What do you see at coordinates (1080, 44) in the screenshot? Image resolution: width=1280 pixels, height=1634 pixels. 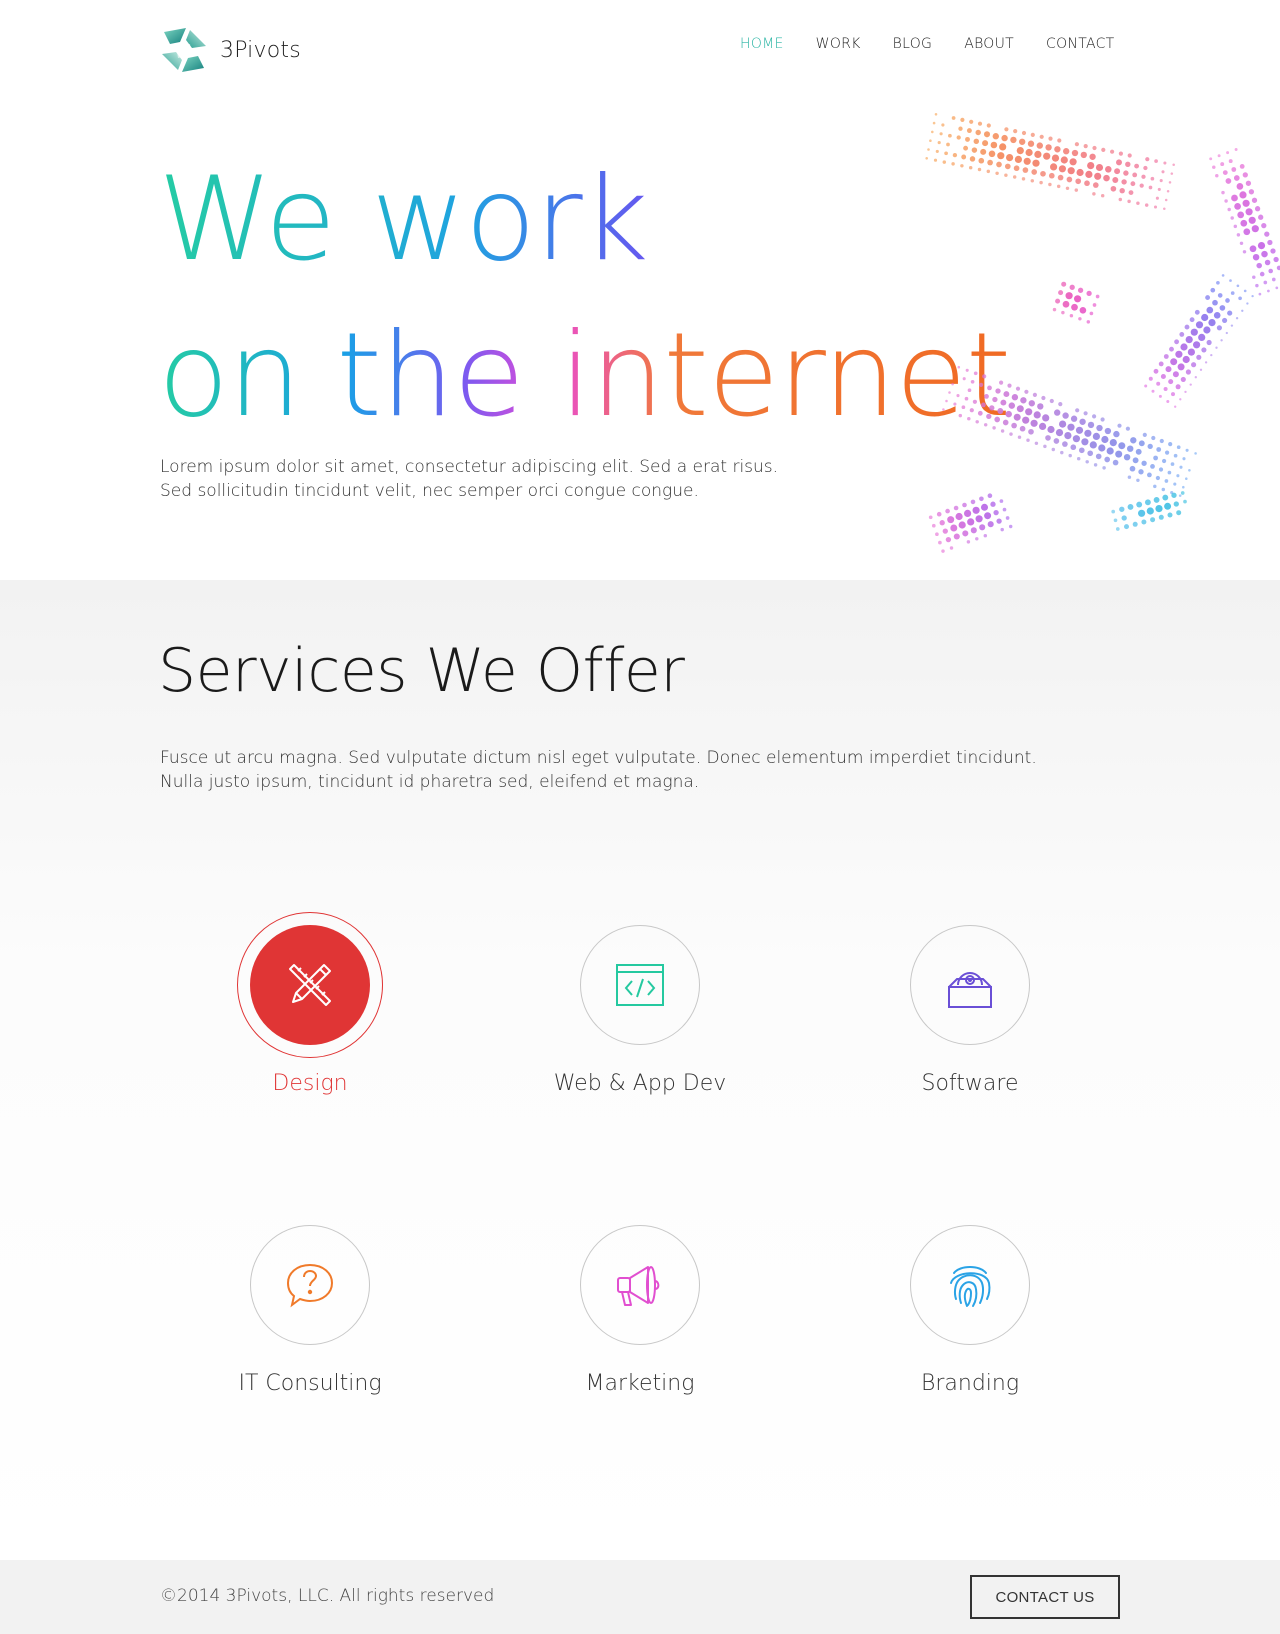 I see `nav-contact: CONTACT` at bounding box center [1080, 44].